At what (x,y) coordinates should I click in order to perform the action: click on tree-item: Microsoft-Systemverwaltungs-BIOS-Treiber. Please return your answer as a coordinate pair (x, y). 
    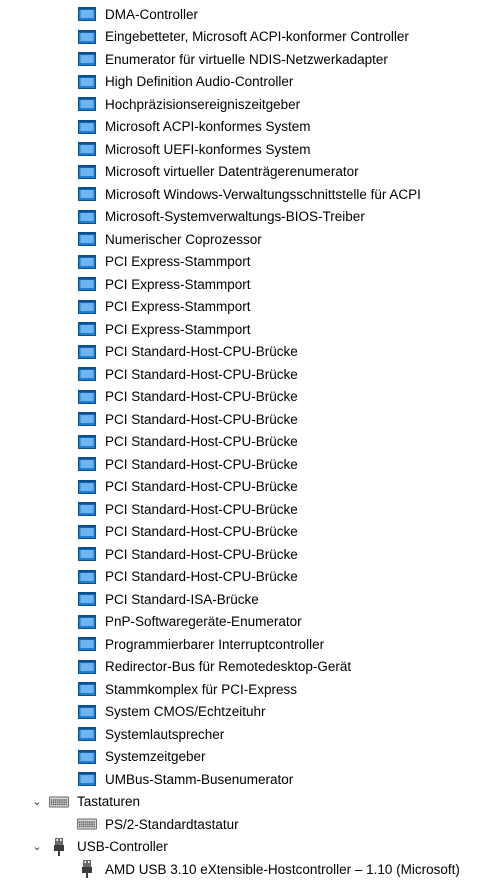
    Looking at the image, I should click on (242, 217).